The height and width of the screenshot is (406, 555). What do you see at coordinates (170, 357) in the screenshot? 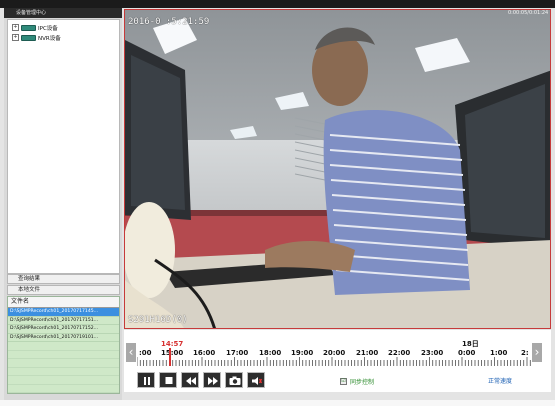
I see `timeline-cursor` at bounding box center [170, 357].